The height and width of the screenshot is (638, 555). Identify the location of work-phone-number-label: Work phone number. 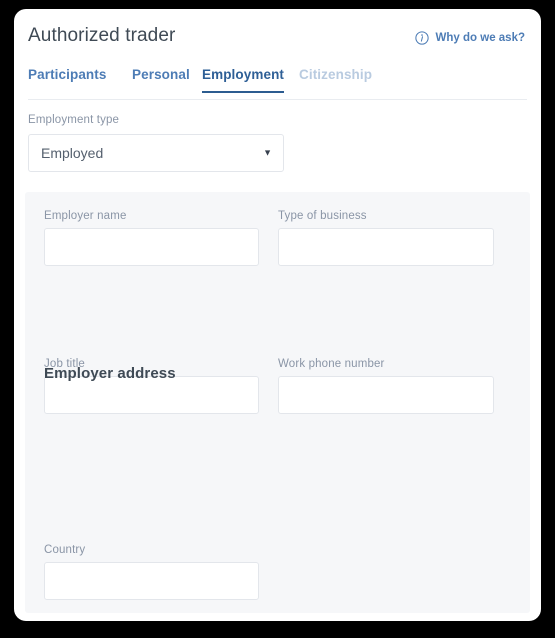
(331, 364).